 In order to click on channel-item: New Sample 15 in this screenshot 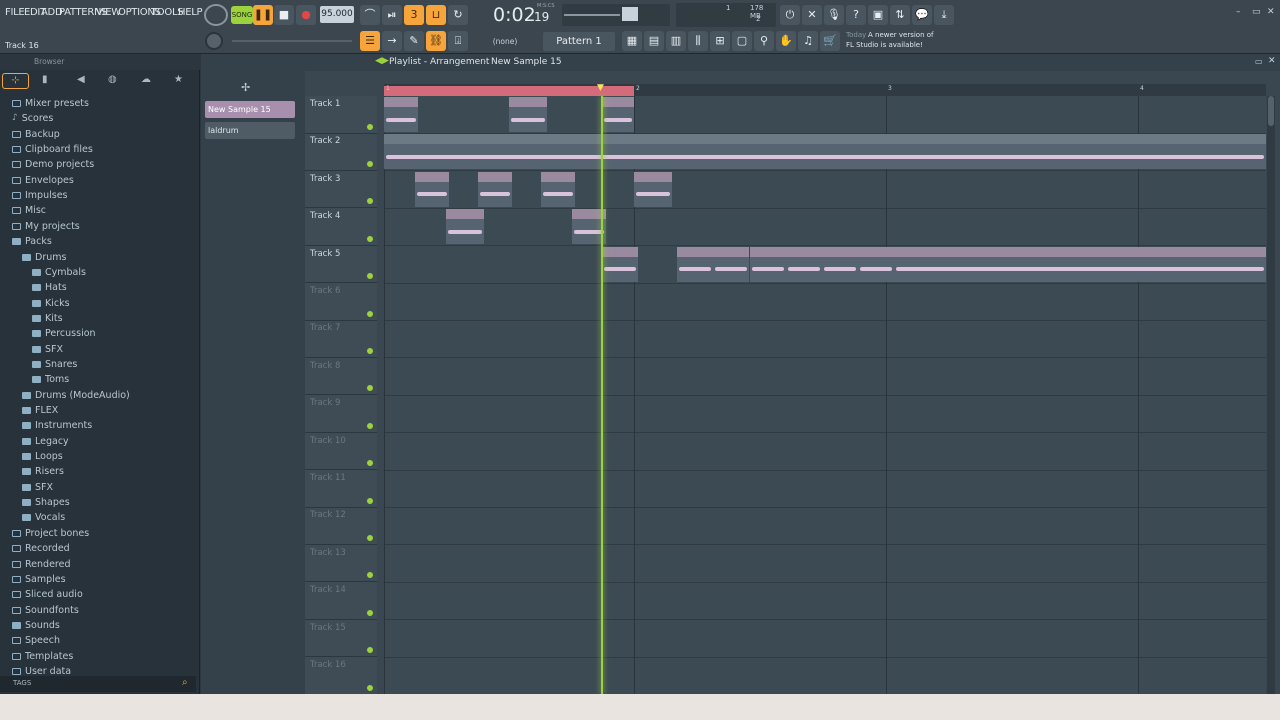, I will do `click(250, 109)`.